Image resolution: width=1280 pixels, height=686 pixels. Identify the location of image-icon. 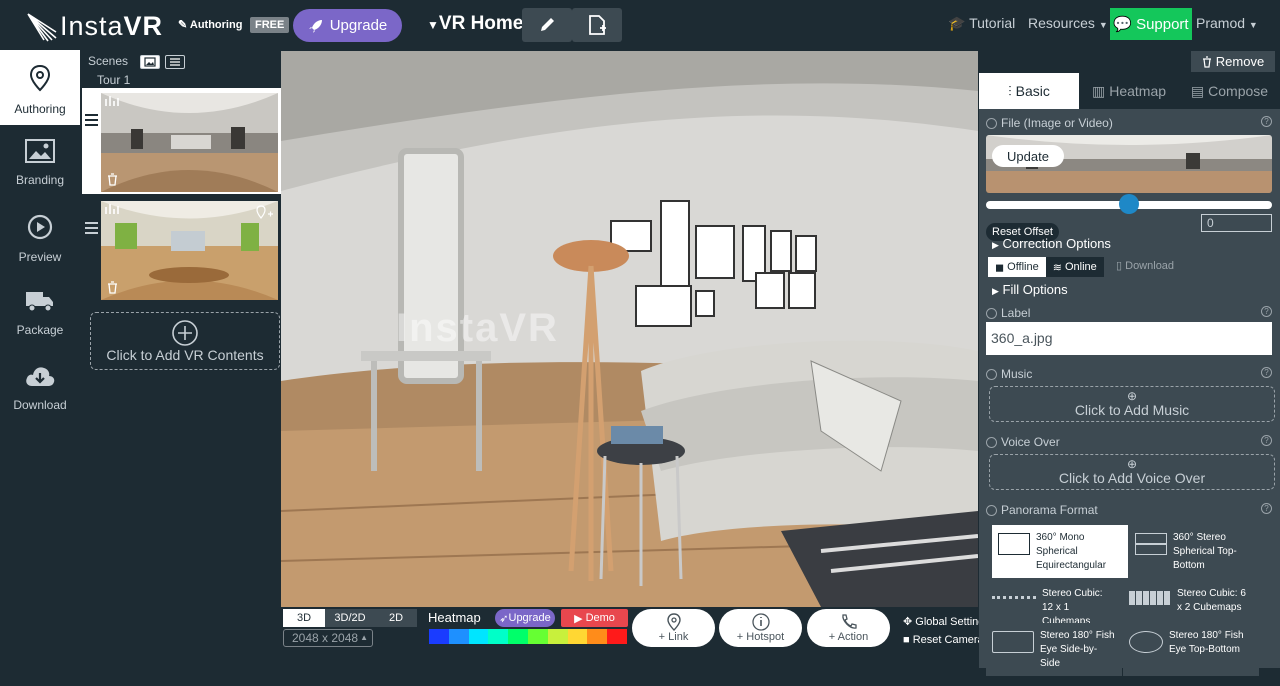
(150, 62).